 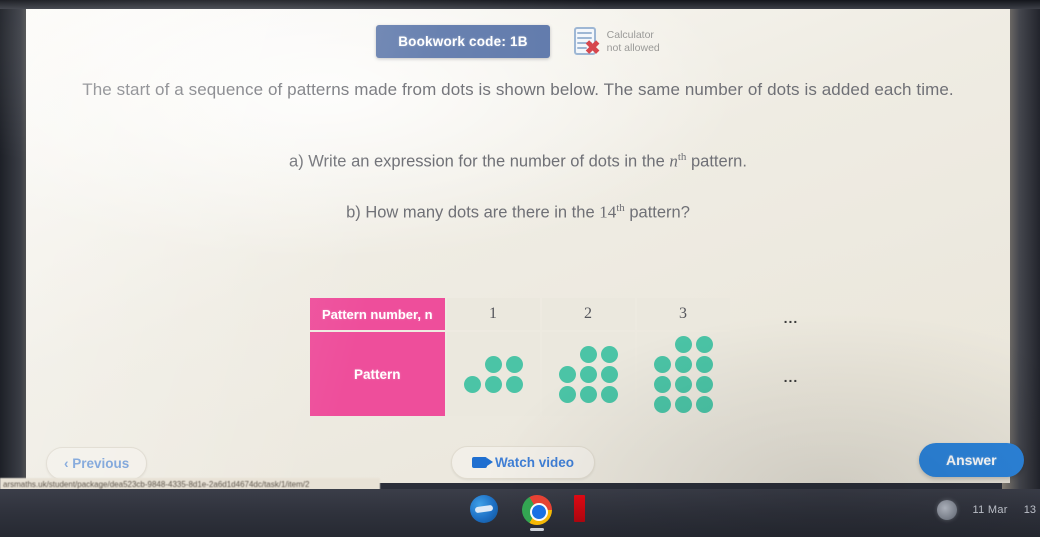 What do you see at coordinates (101, 463) in the screenshot?
I see `previous-button-label: Previous` at bounding box center [101, 463].